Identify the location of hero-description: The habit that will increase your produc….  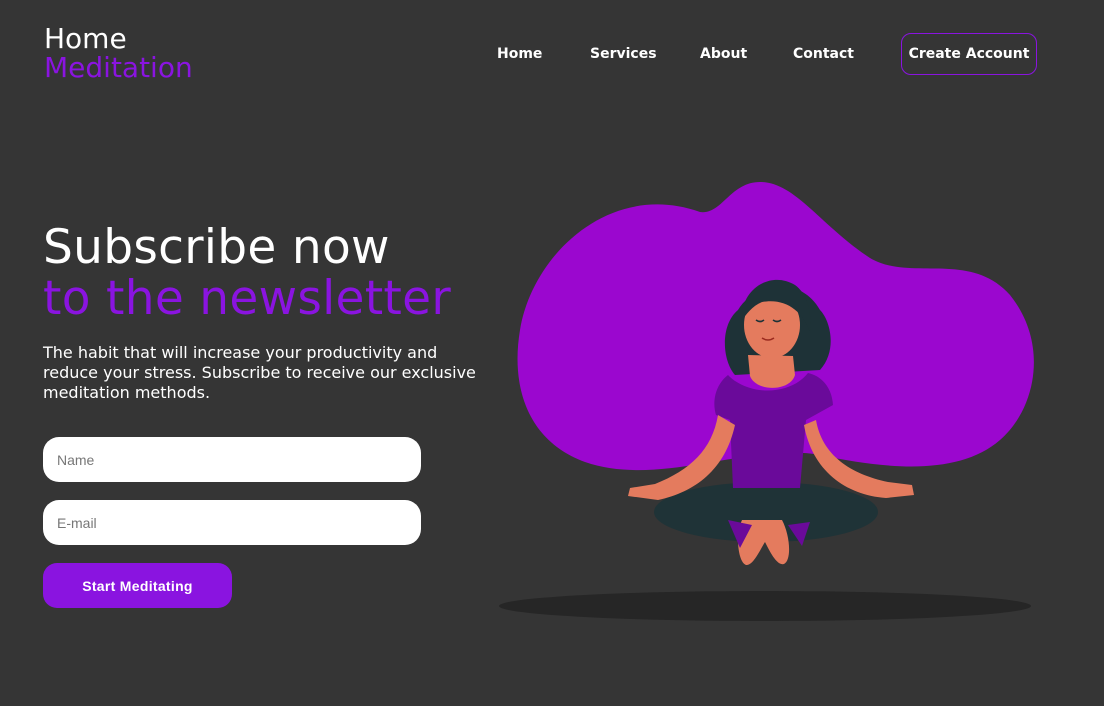
(259, 372).